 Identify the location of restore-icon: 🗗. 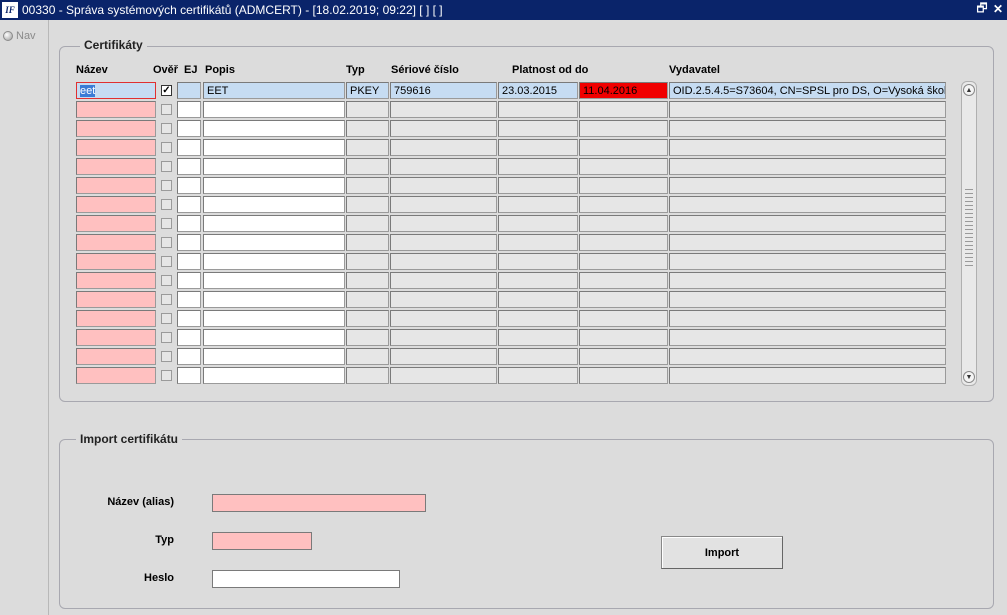
(982, 8).